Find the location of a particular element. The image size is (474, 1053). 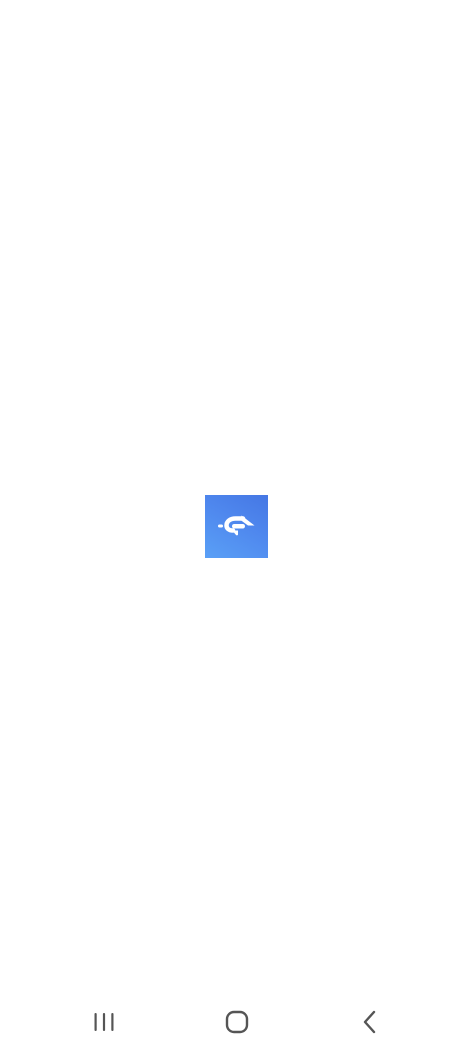

home-icon is located at coordinates (237, 1022).